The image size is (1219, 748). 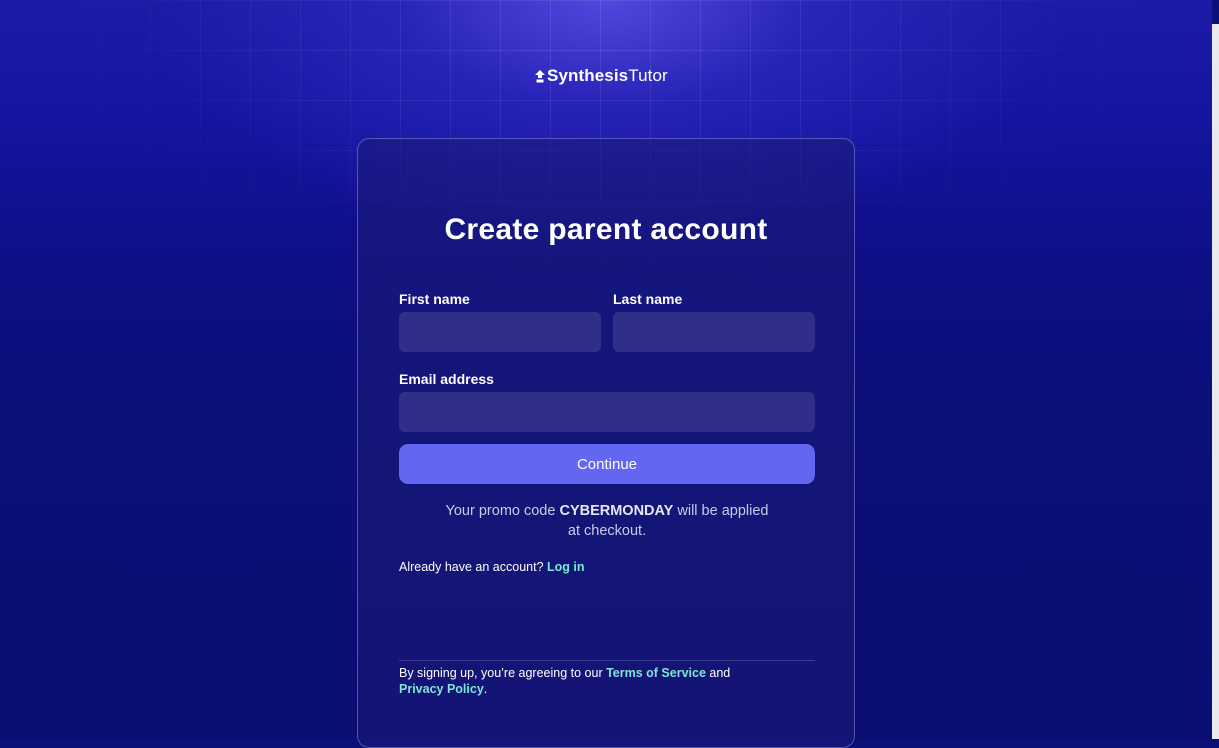 I want to click on terms-suffix: ., so click(x=485, y=689).